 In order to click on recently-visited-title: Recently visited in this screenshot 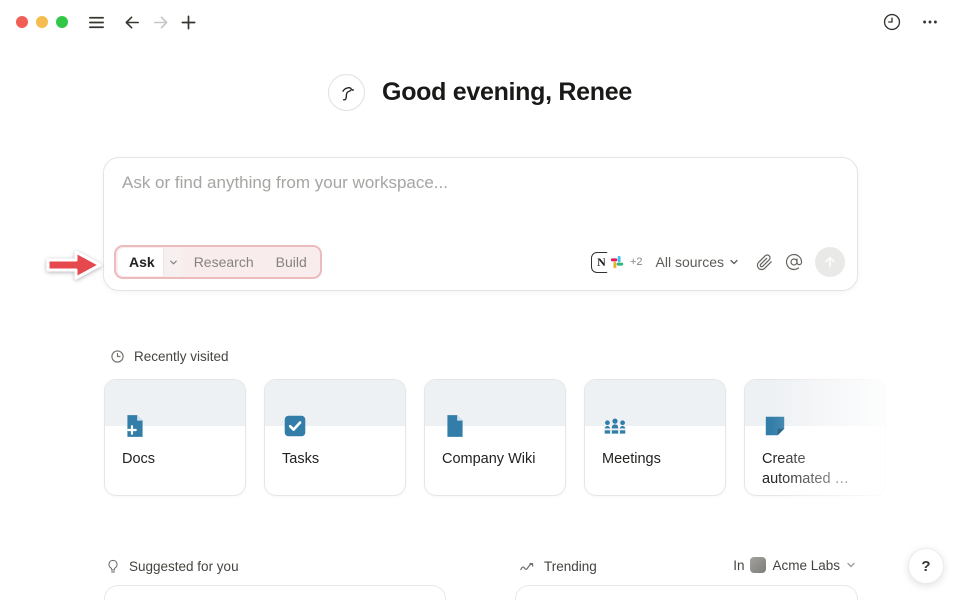, I will do `click(181, 356)`.